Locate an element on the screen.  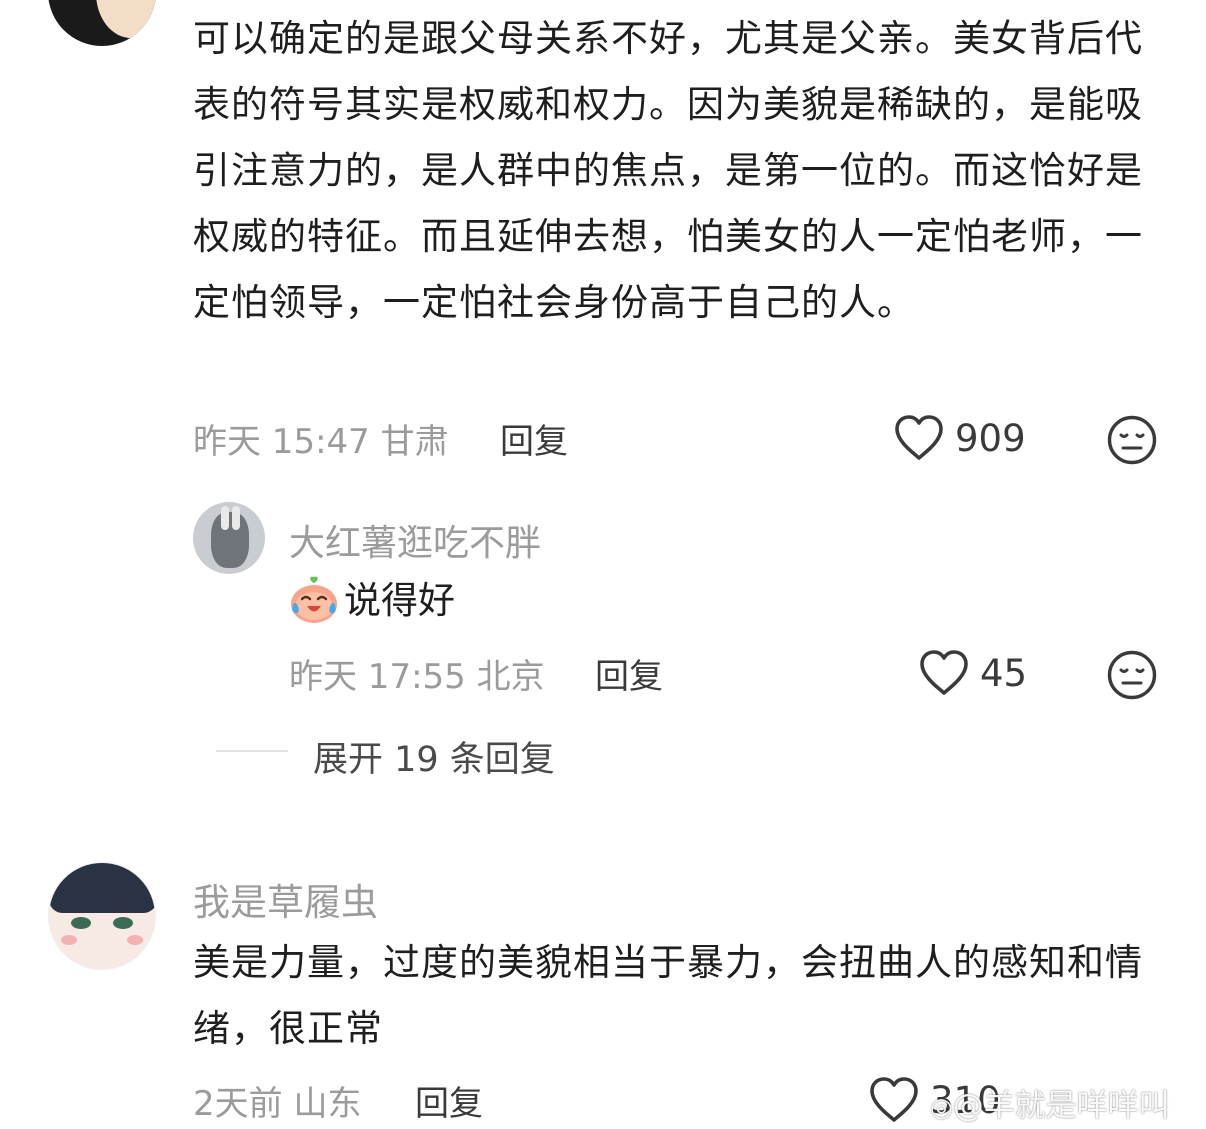
expand-replies-button: 展开 19 条回复 is located at coordinates (434, 756).